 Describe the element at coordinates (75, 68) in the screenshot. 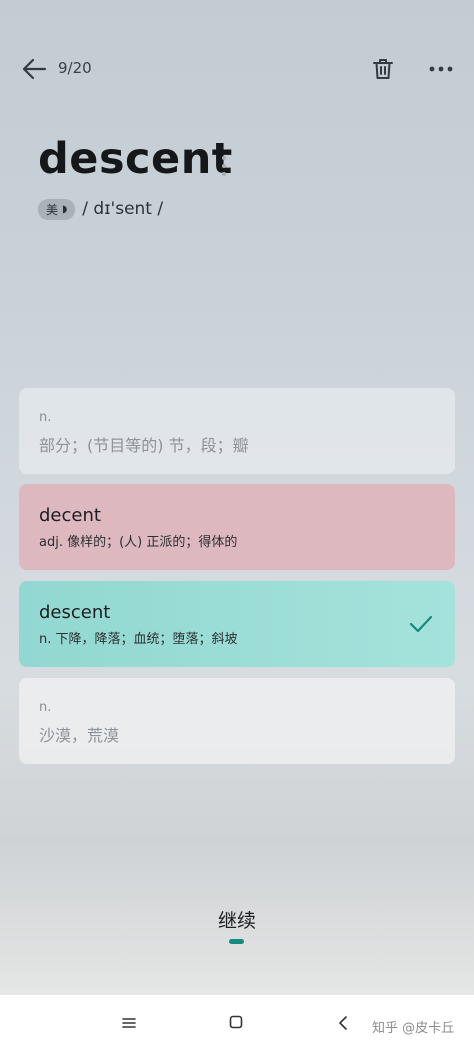

I see `progress-counter: 9/20` at that location.